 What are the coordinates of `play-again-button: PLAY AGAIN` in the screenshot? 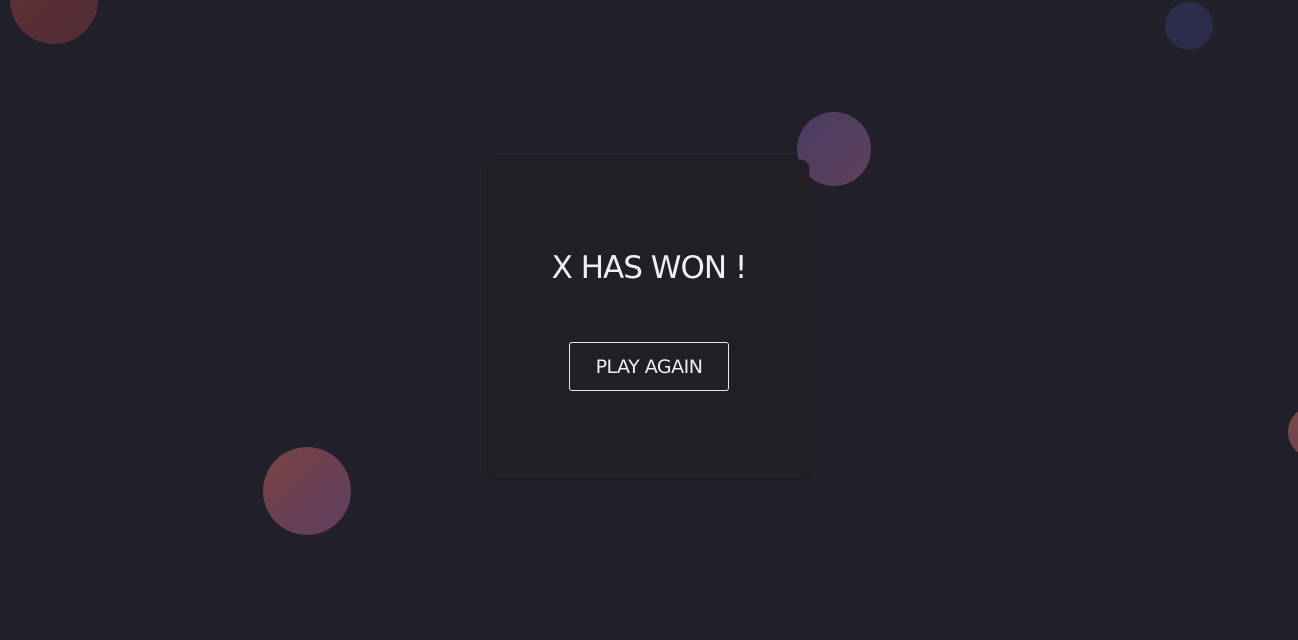 It's located at (649, 366).